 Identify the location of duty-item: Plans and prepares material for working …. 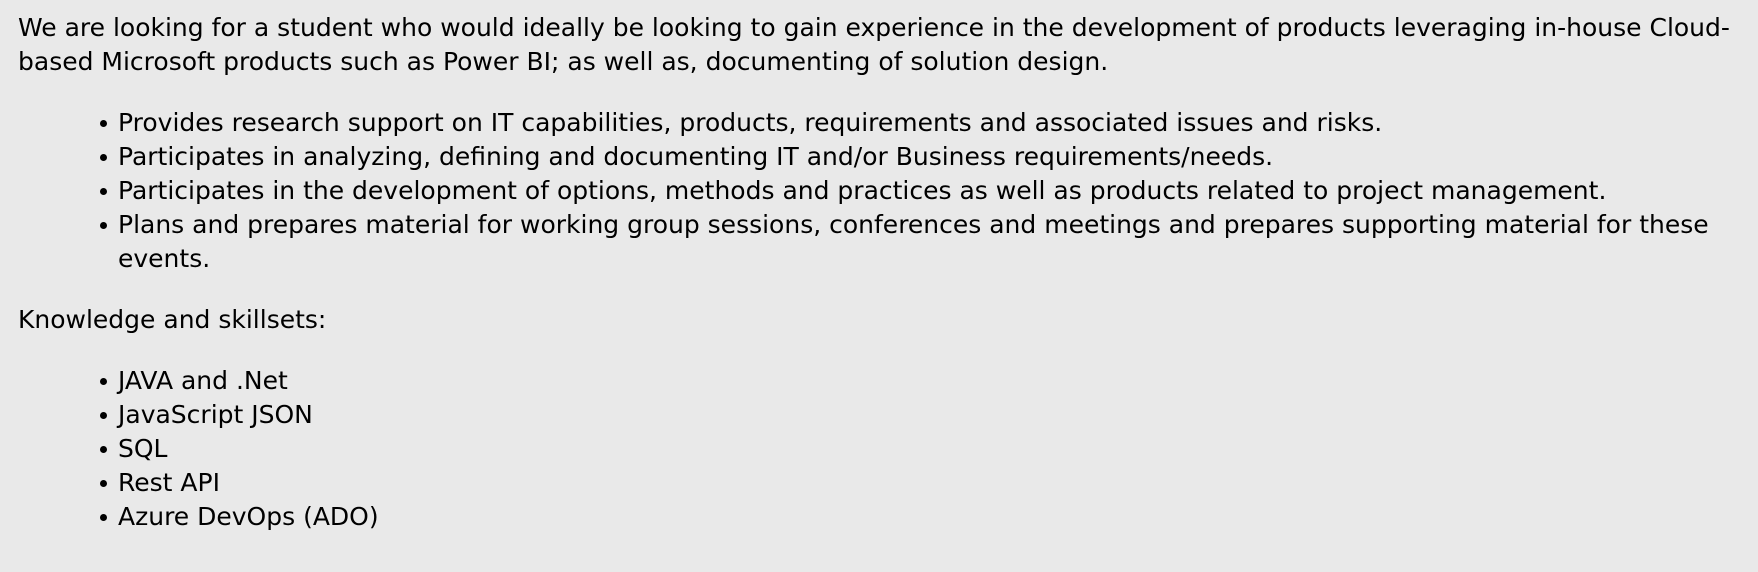
(920, 242).